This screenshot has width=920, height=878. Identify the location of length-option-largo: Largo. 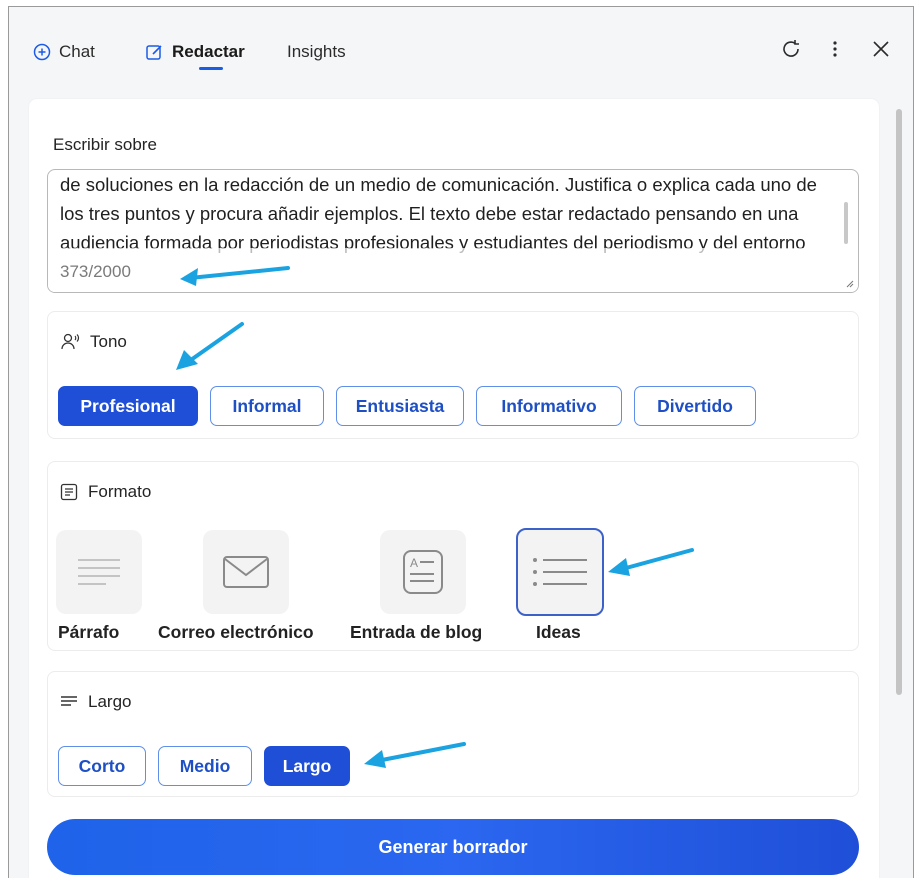
(307, 766).